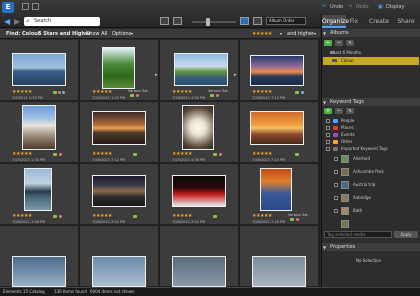 The image size is (420, 296). I want to click on media-cell: ★★★★★ 7/5/2011 1:33 PM, so click(39, 70).